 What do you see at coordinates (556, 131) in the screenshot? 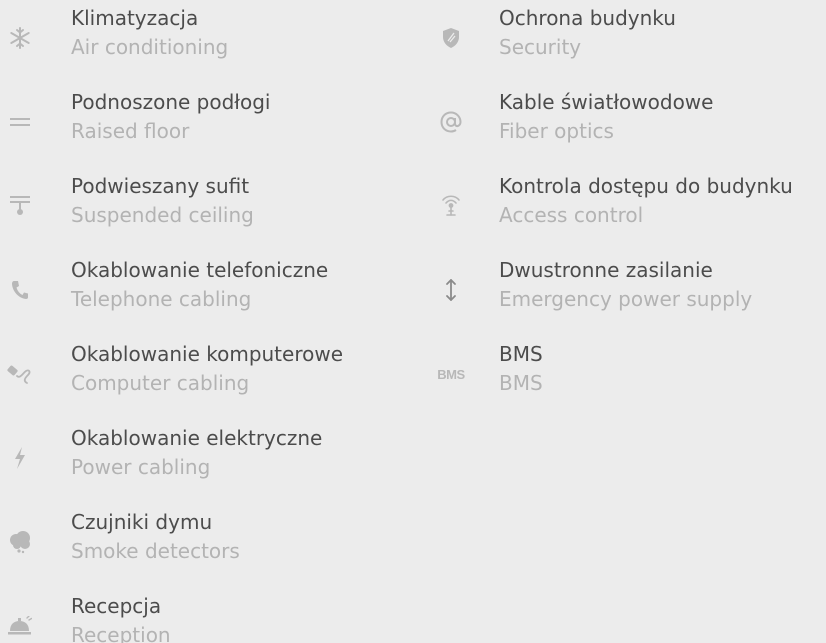
I see `amenity-label-en: Fiber optics` at bounding box center [556, 131].